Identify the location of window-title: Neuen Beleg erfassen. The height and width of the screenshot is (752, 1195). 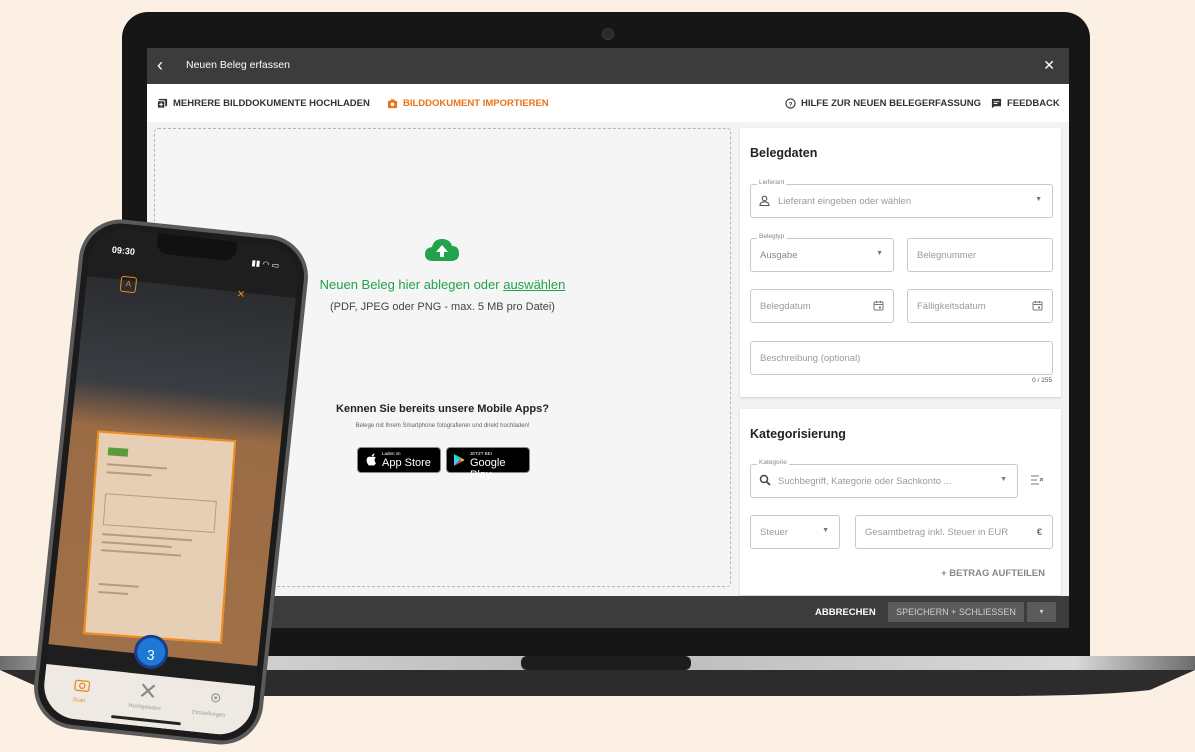
(238, 65).